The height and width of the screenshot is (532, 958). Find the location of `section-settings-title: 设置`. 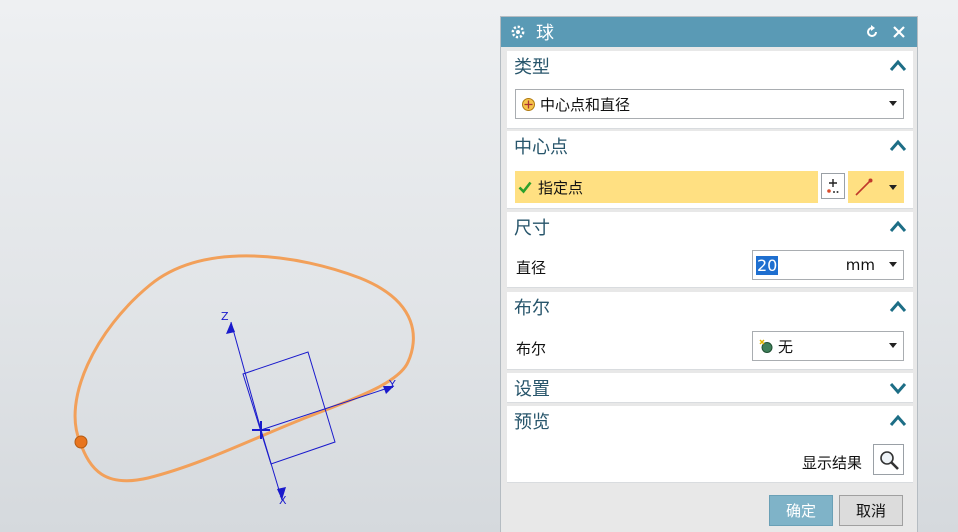

section-settings-title: 设置 is located at coordinates (532, 389).